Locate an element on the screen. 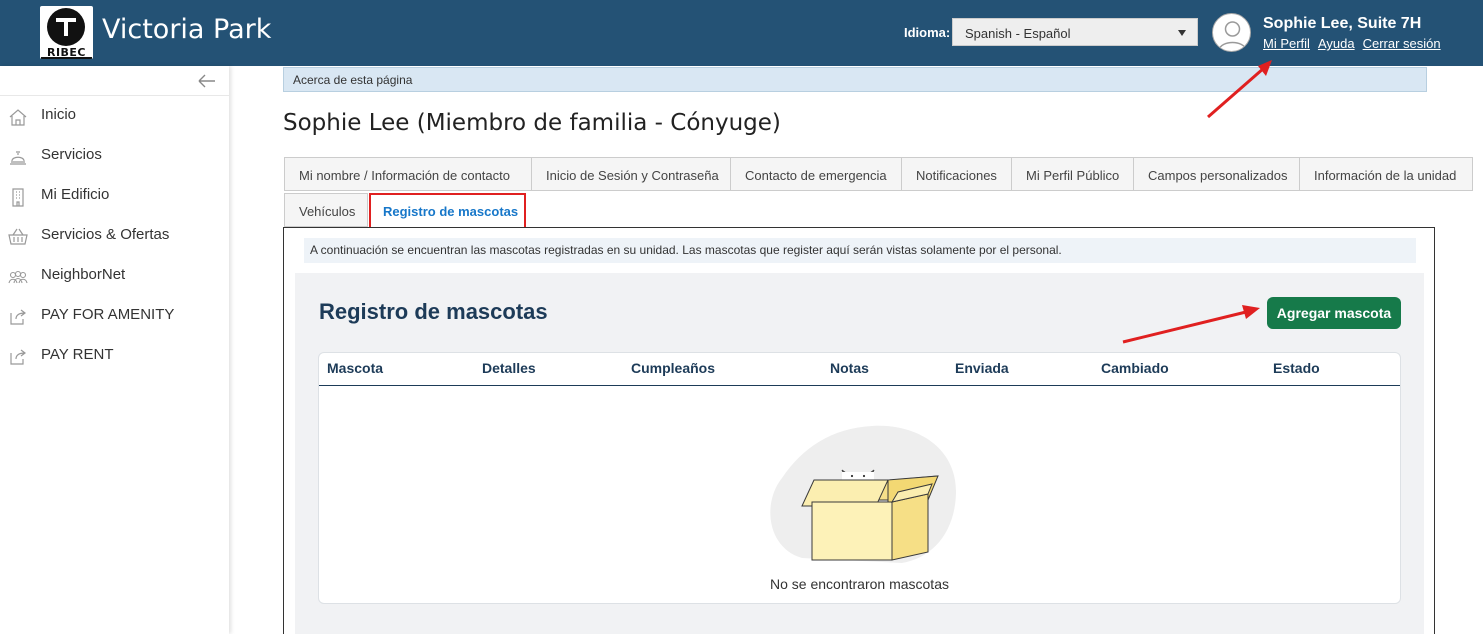 The width and height of the screenshot is (1483, 634). sidebar-item-label: NeighborNet is located at coordinates (83, 274).